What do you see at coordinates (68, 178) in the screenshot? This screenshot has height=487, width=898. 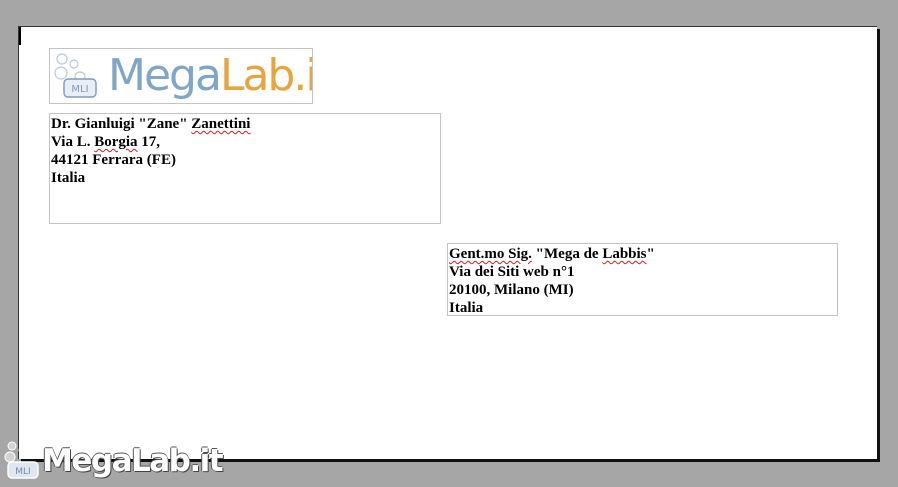 I see `sender-country-line: Italia` at bounding box center [68, 178].